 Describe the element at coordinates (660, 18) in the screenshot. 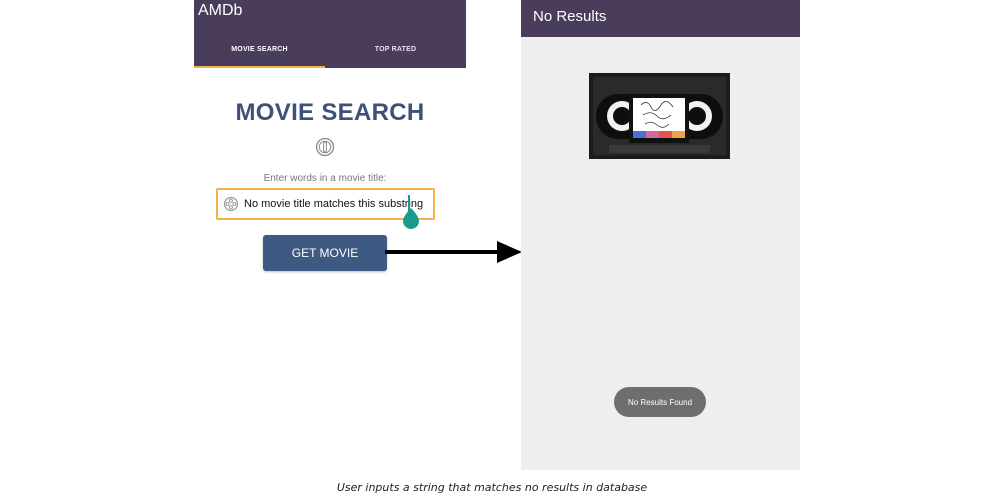

I see `results-app-bar: No Results` at that location.